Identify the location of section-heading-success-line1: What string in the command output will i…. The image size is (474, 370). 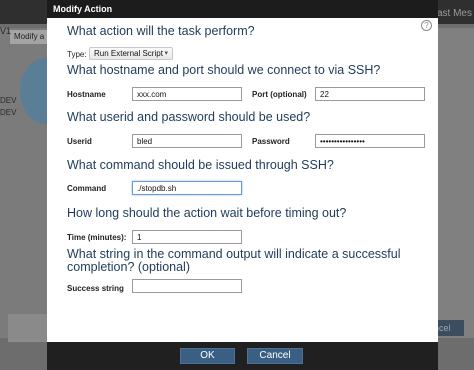
(234, 254).